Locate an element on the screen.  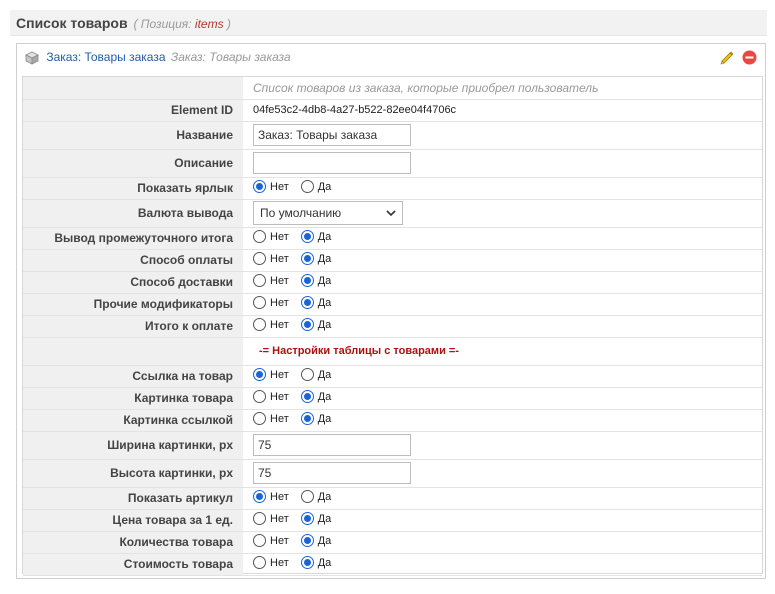
name-row: Название is located at coordinates (392, 135).